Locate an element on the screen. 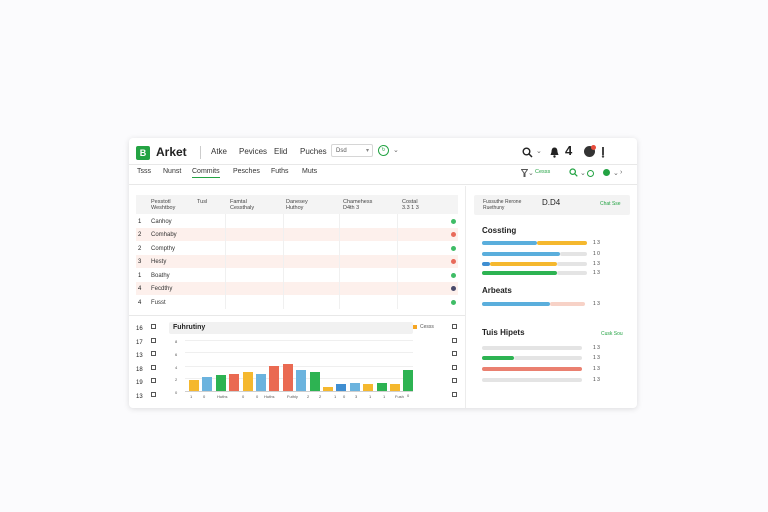  menu-item-2: Pevices is located at coordinates (253, 151).